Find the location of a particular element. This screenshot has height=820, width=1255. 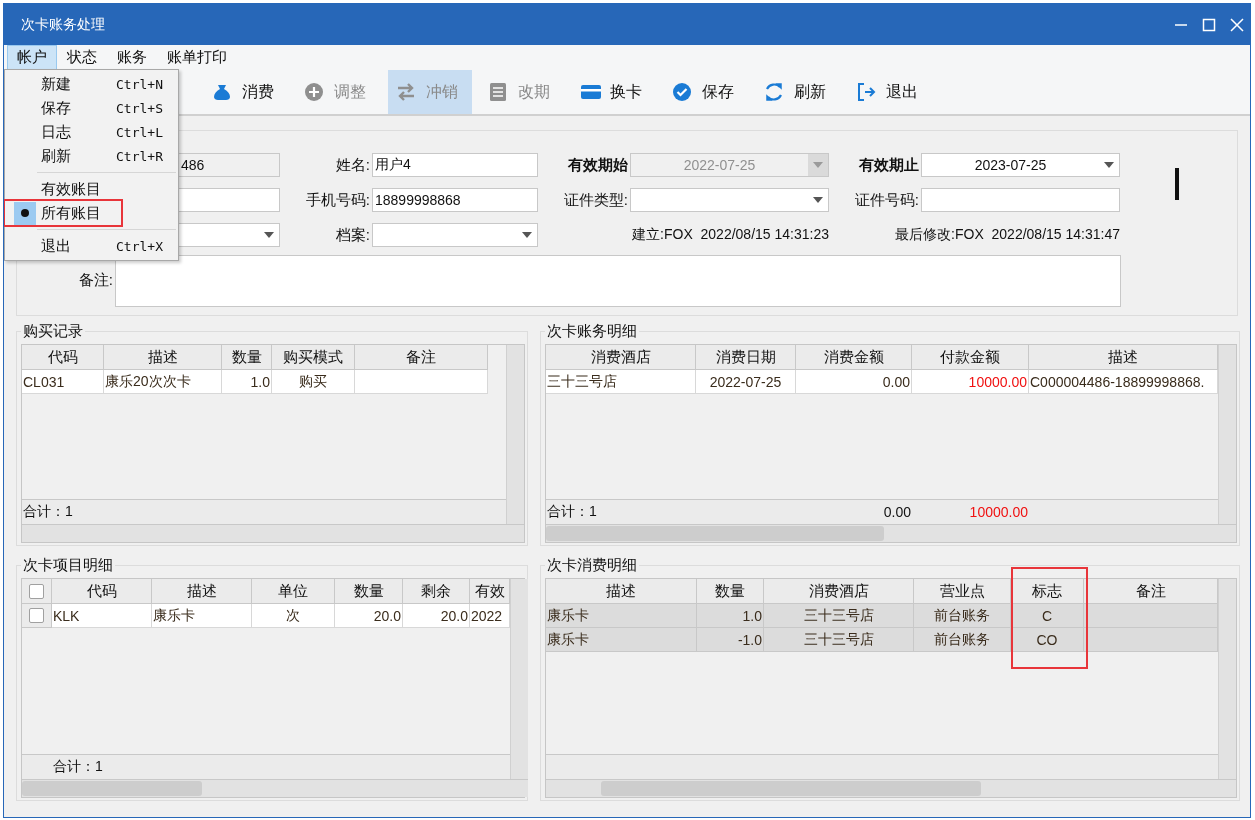

menu-item: 日志 Ctrl+L is located at coordinates (91, 132).